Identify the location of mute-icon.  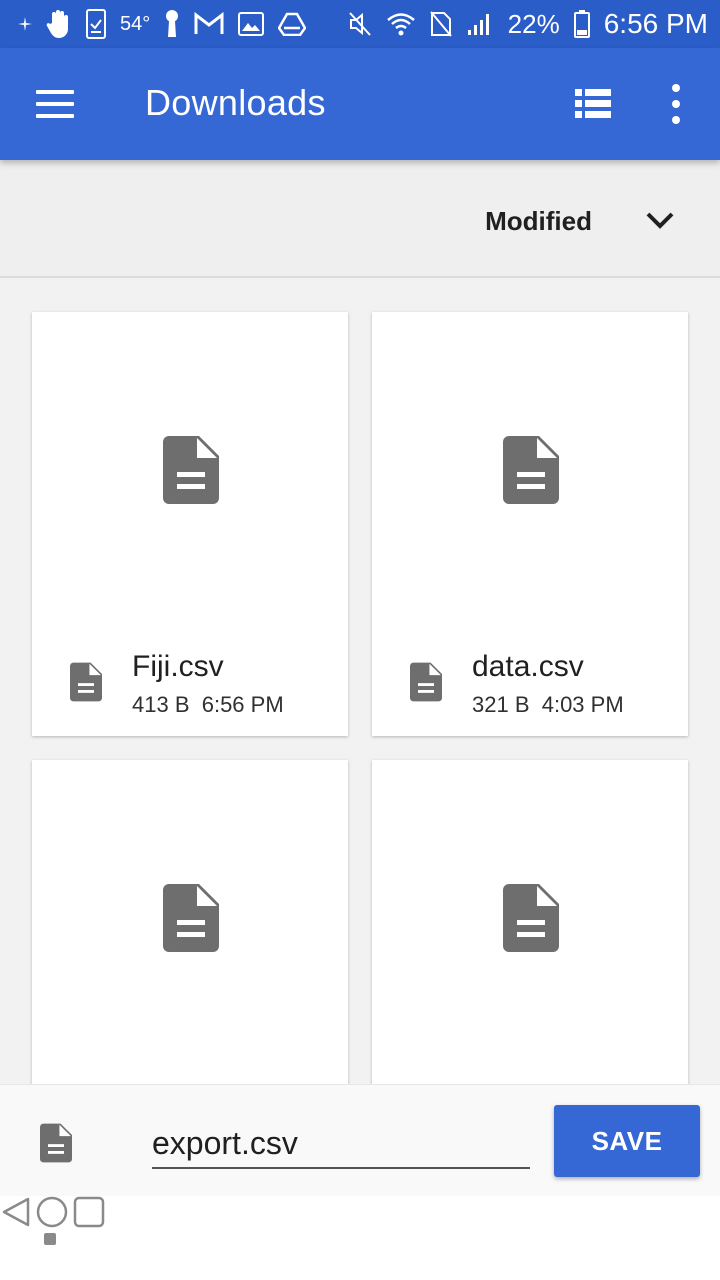
(359, 24).